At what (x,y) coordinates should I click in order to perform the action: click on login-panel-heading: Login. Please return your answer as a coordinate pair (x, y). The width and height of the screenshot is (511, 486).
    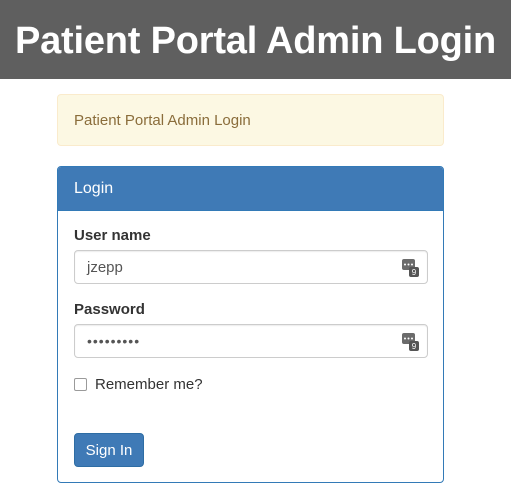
    Looking at the image, I should click on (250, 189).